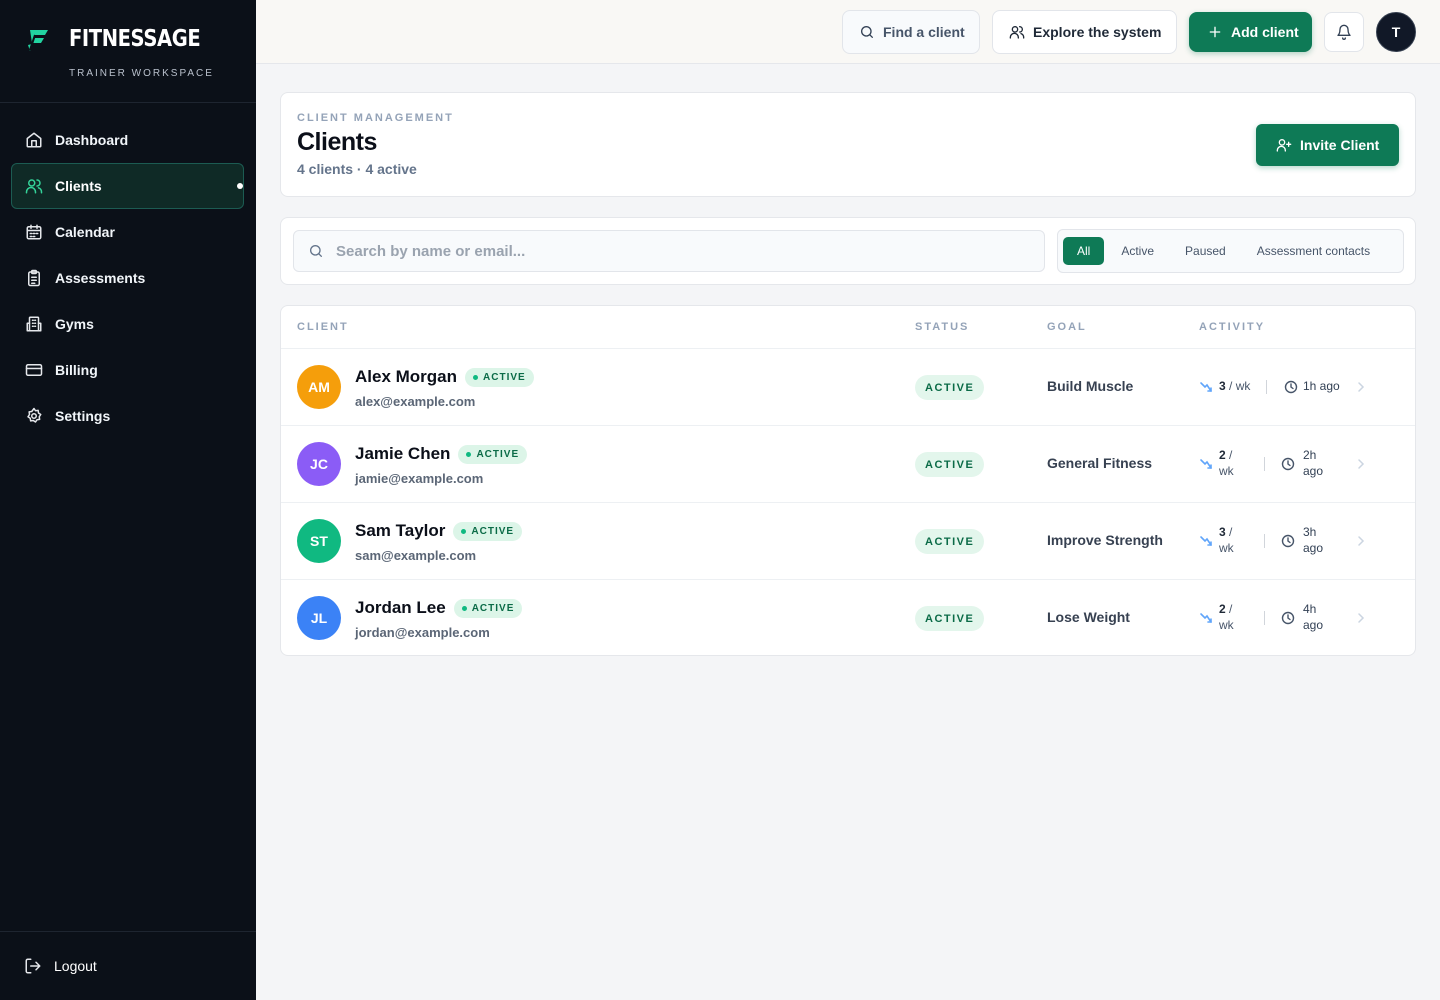 The image size is (1440, 1000). Describe the element at coordinates (400, 607) in the screenshot. I see `client-name: Jordan Lee` at that location.